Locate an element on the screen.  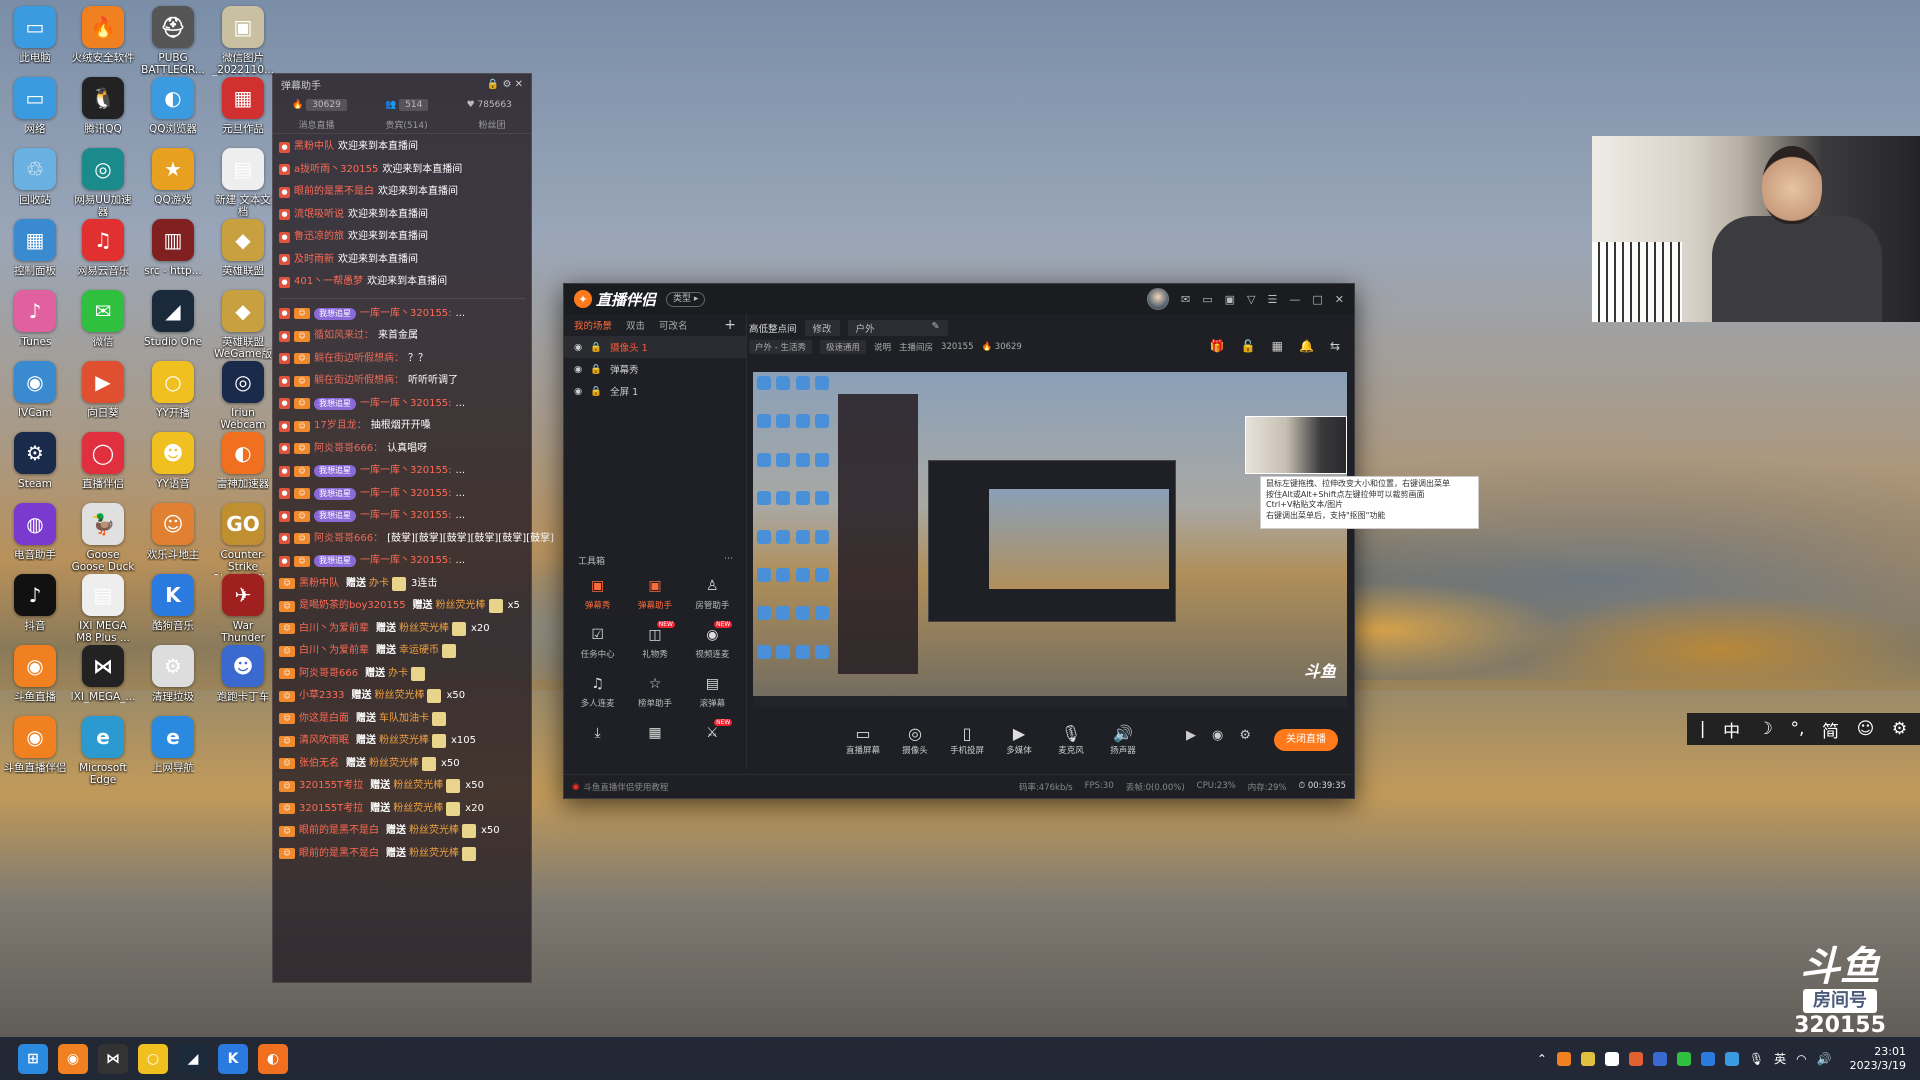
message-user: 流氓吸听说 is located at coordinates (319, 215).